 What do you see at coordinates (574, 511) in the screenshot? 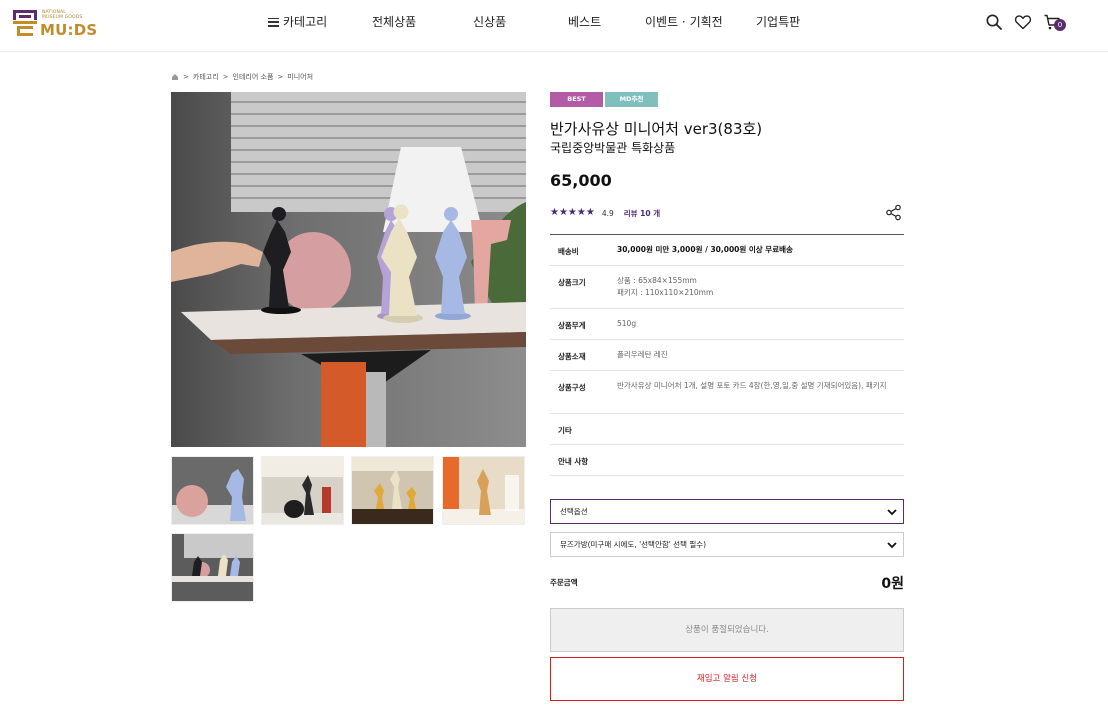
I see `option-select-value: 선택옵션` at bounding box center [574, 511].